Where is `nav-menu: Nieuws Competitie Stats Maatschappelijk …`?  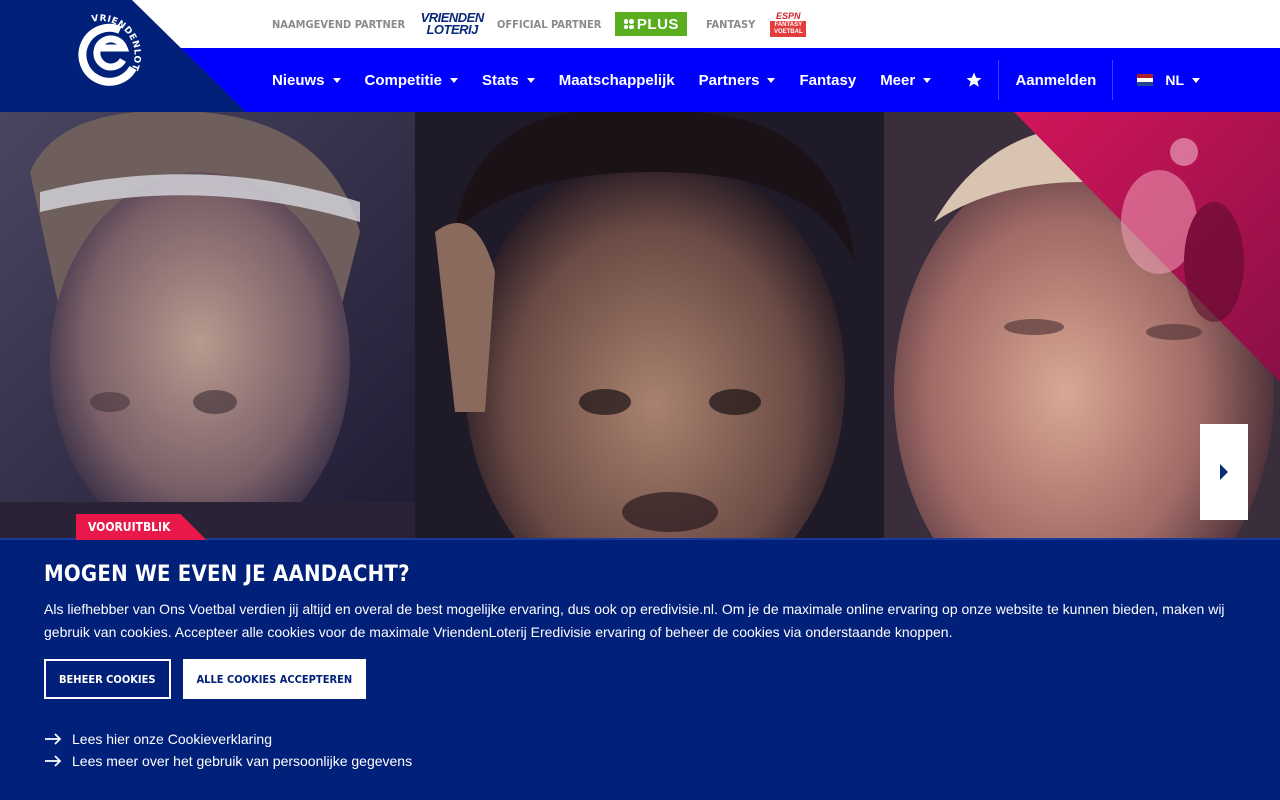 nav-menu: Nieuws Competitie Stats Maatschappelijk … is located at coordinates (613, 80).